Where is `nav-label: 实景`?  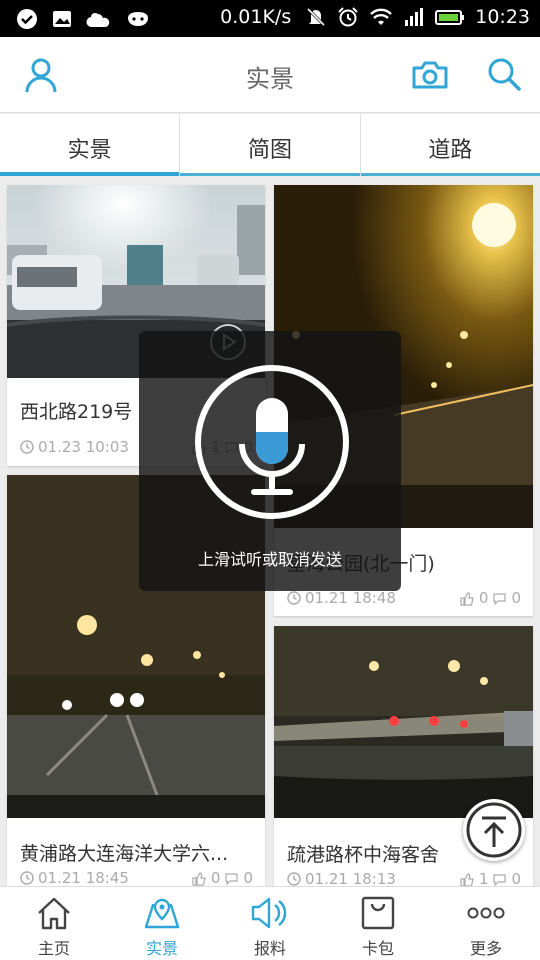
nav-label: 实景 is located at coordinates (161, 948).